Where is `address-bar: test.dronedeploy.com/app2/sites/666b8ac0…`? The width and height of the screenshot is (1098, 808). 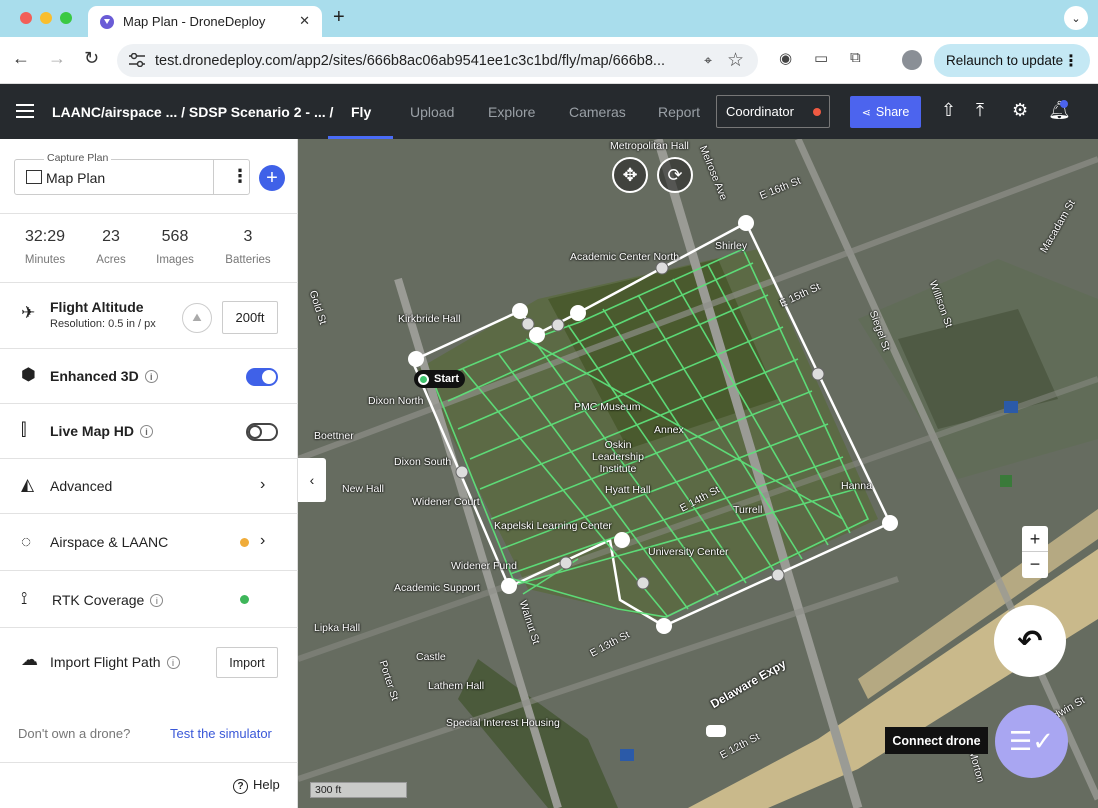
address-bar: test.dronedeploy.com/app2/sites/666b8ac0… is located at coordinates (437, 60).